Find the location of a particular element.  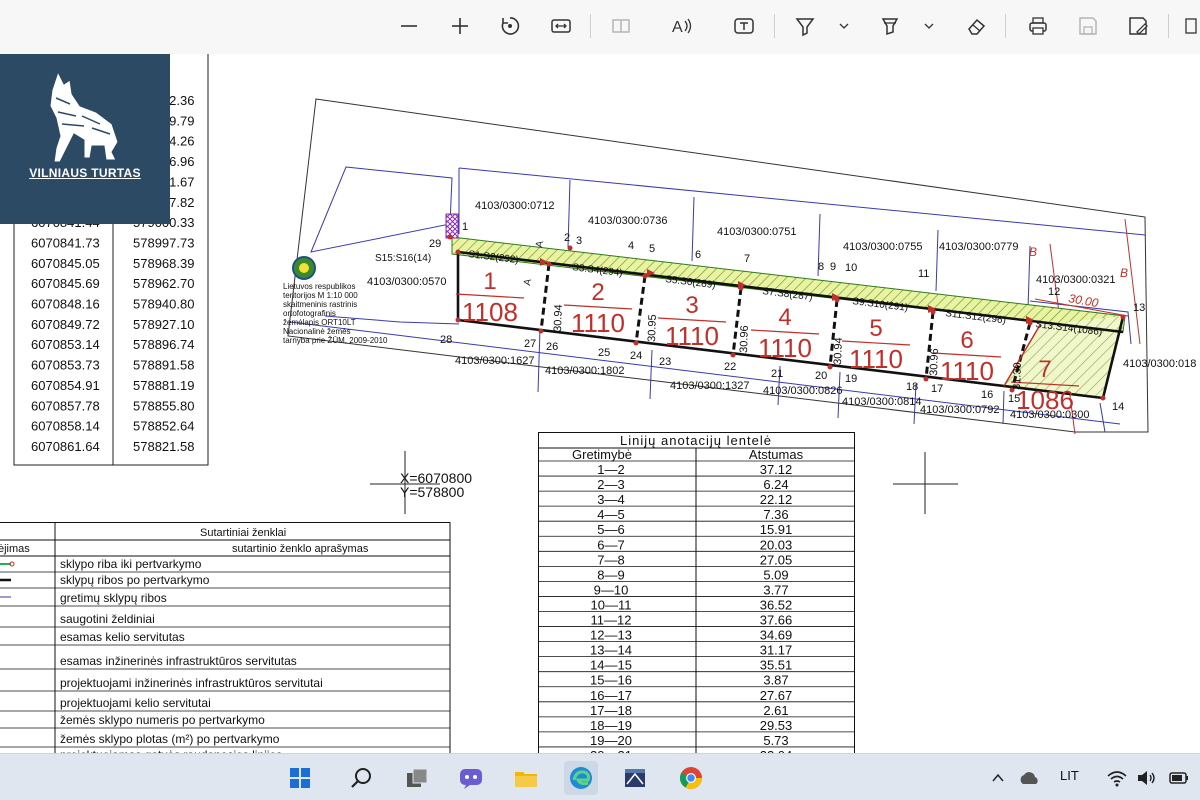

annotation-adjacency-cell: 5—6 is located at coordinates (610, 529).